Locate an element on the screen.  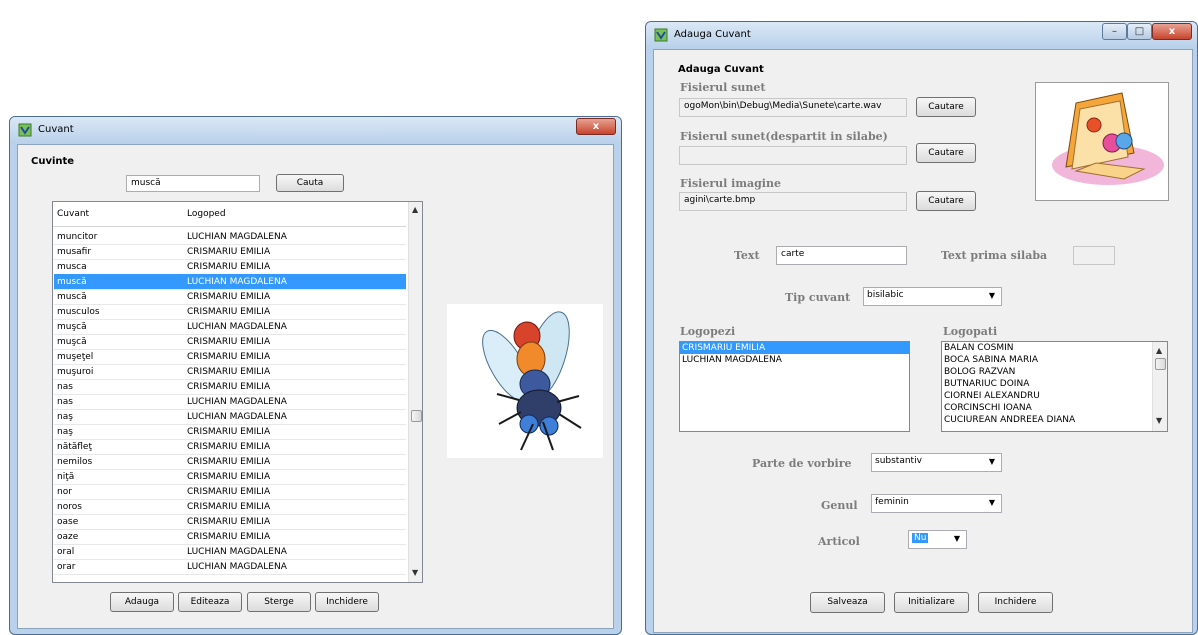
parte-vorbire-label: Parte de vorbire is located at coordinates (802, 463).